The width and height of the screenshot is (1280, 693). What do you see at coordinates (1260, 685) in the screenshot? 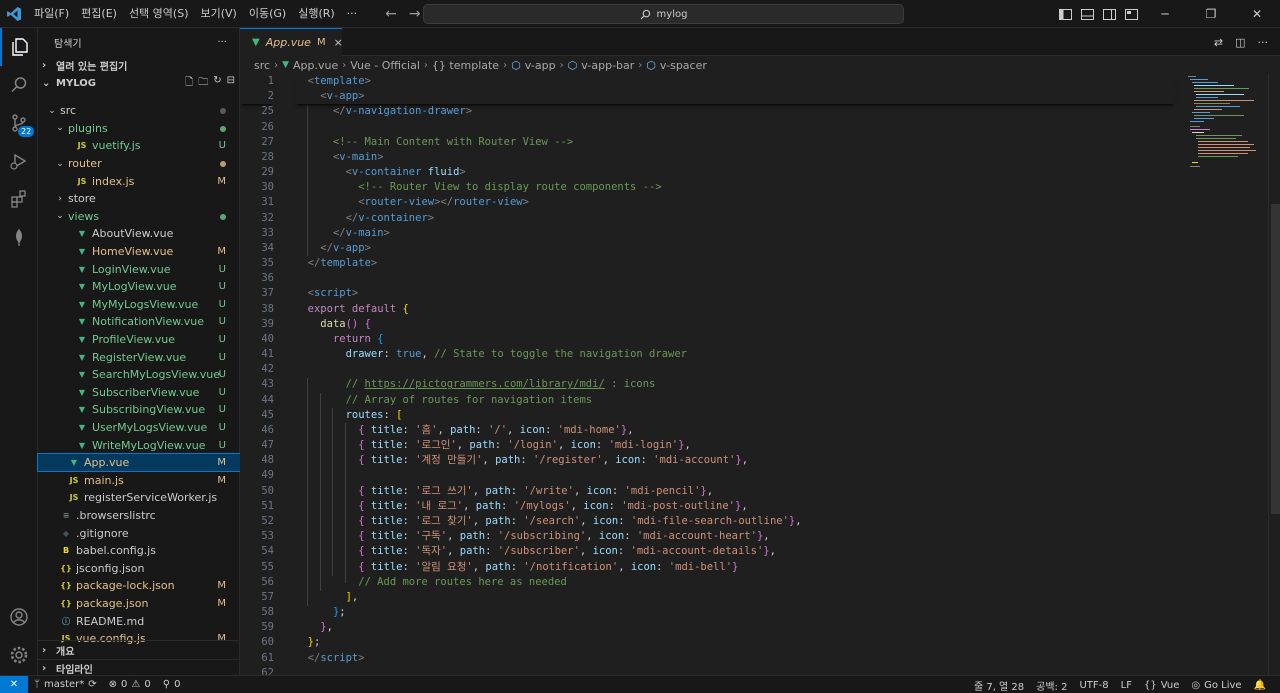
I see `notifications-bell-icon: 🔔` at bounding box center [1260, 685].